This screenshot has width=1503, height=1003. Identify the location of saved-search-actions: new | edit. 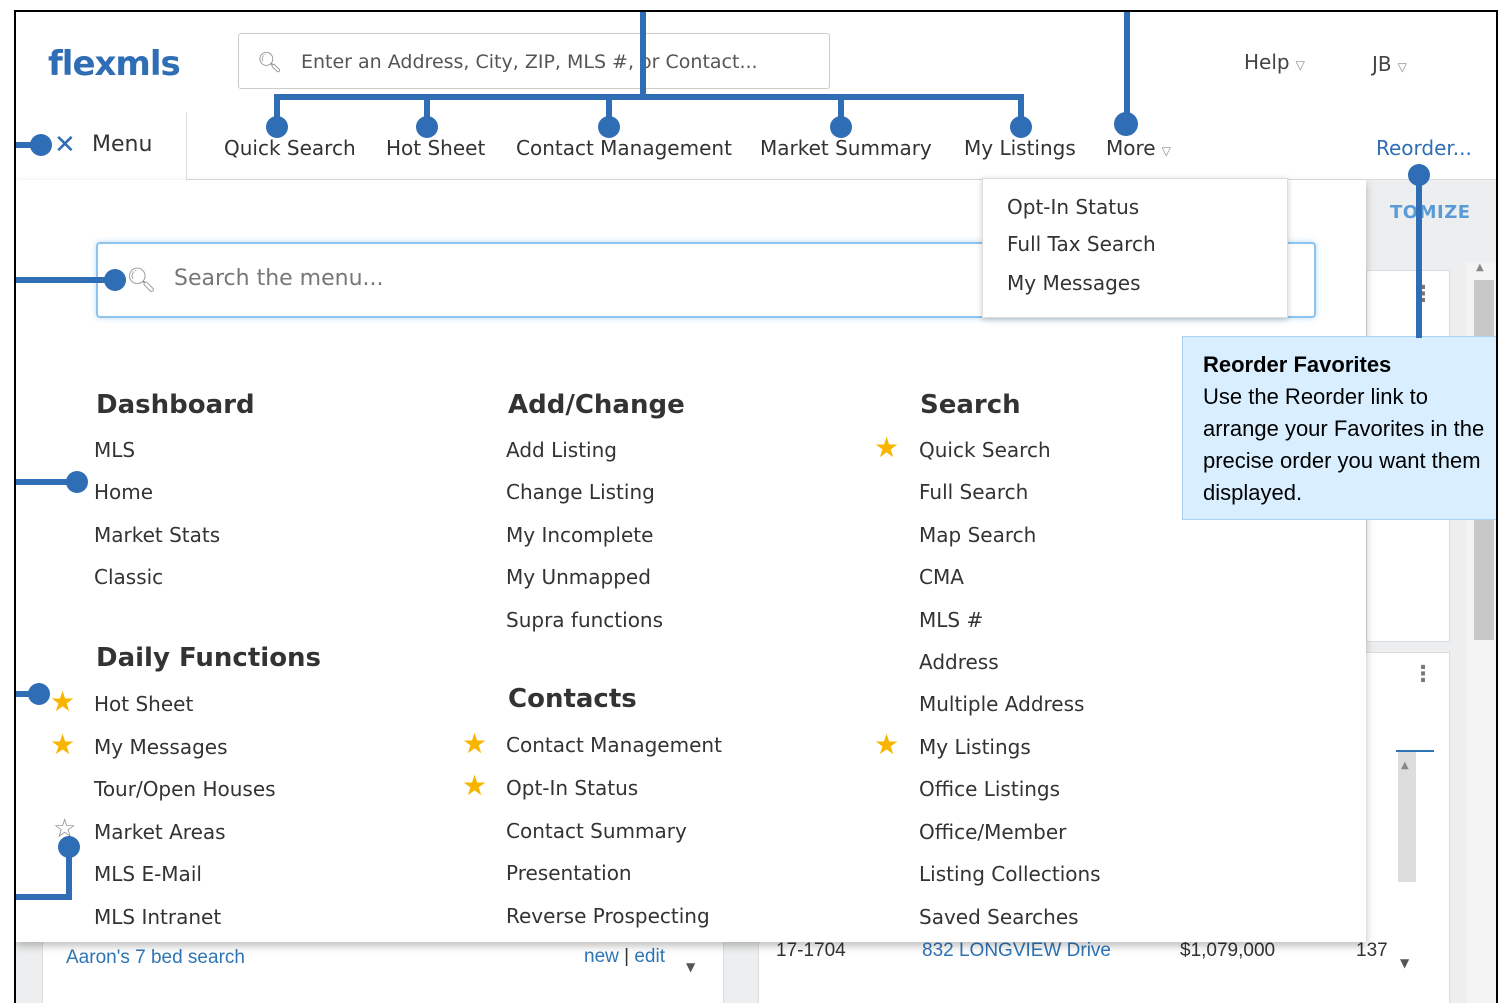
(624, 957).